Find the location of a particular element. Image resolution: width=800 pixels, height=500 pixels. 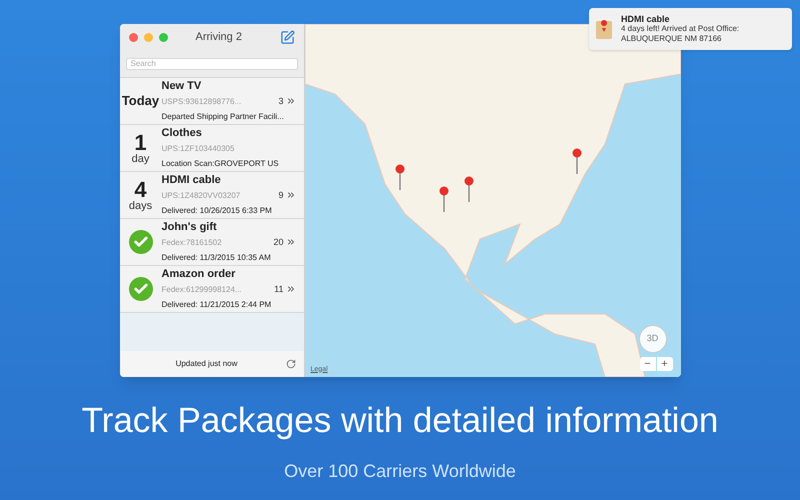

close-button is located at coordinates (133, 37).